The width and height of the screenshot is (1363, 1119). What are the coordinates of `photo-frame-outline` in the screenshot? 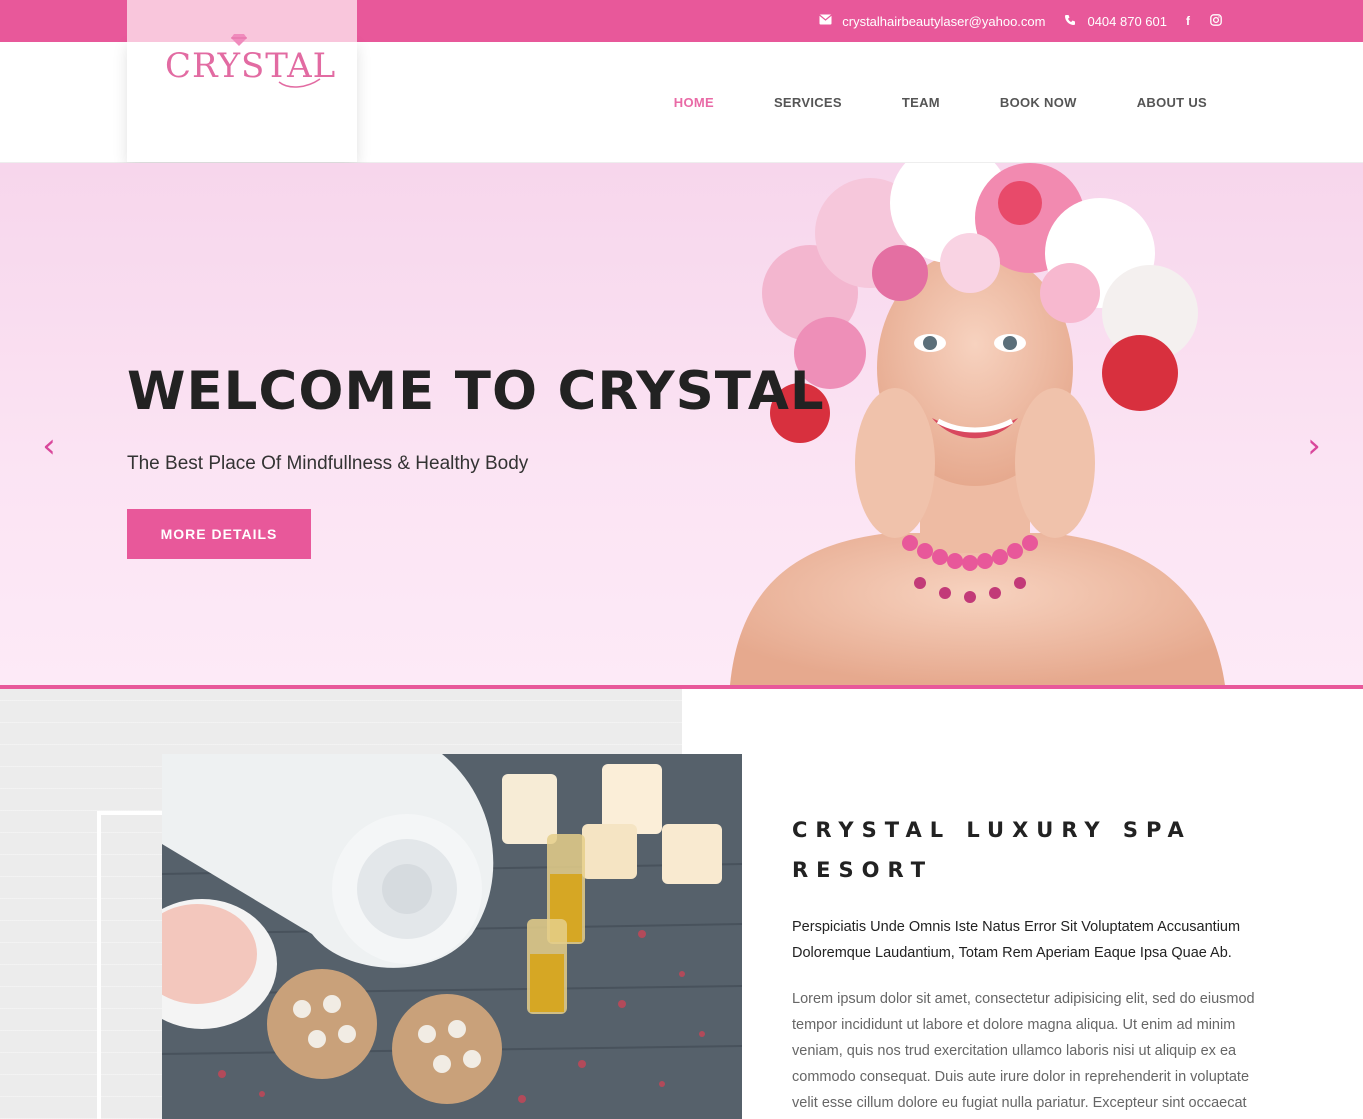 It's located at (132, 965).